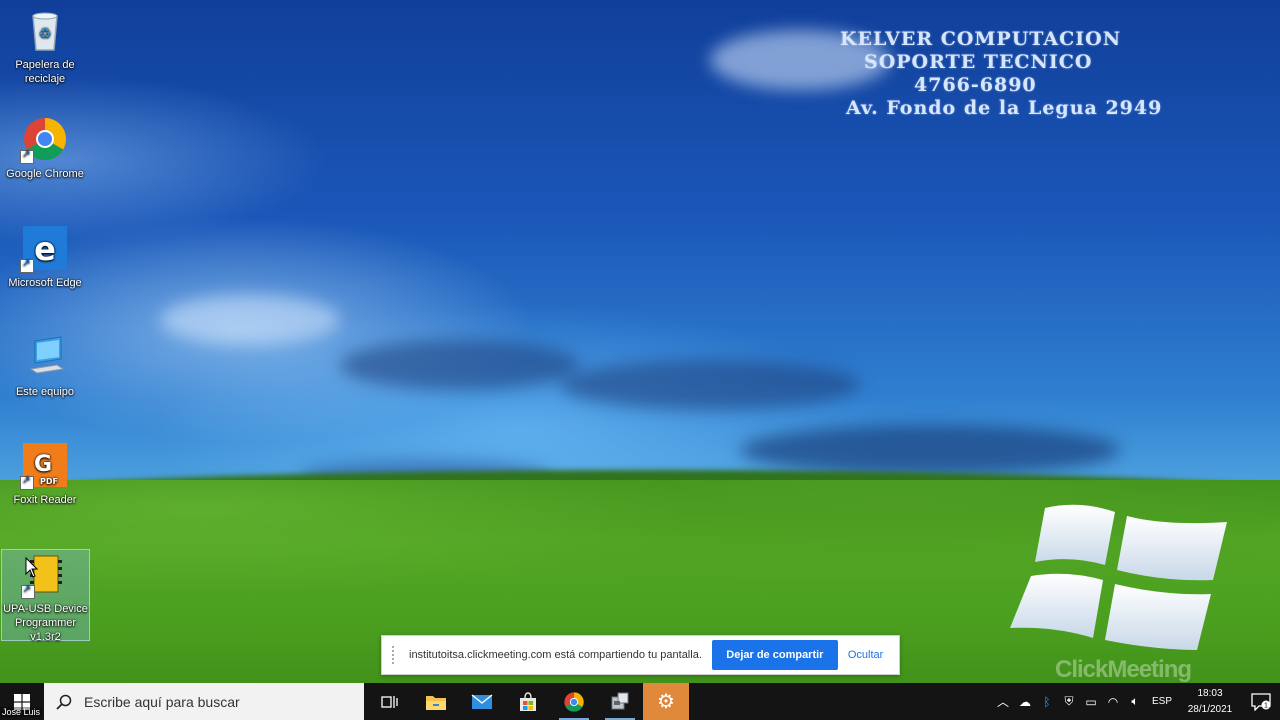  What do you see at coordinates (1047, 701) in the screenshot?
I see `bluetooth-icon: ᛒ` at bounding box center [1047, 701].